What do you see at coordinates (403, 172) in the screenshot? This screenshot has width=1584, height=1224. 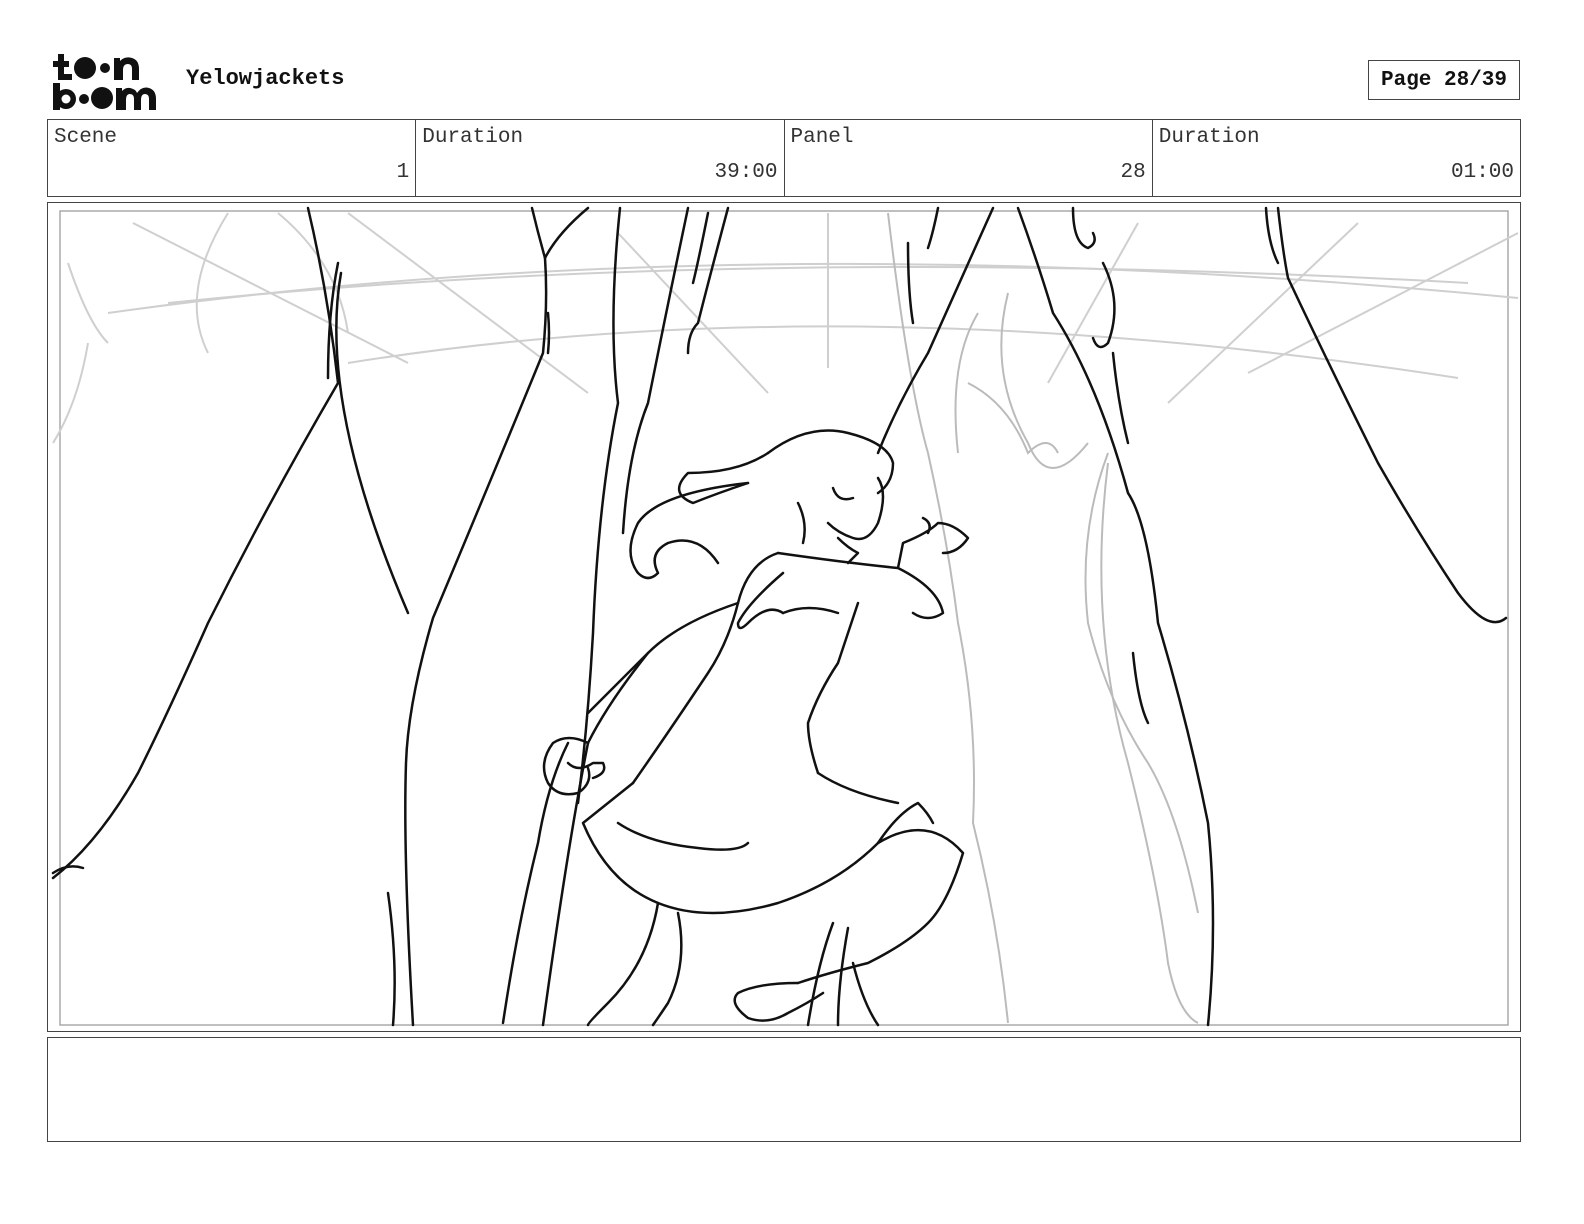 I see `scene-value: 1` at bounding box center [403, 172].